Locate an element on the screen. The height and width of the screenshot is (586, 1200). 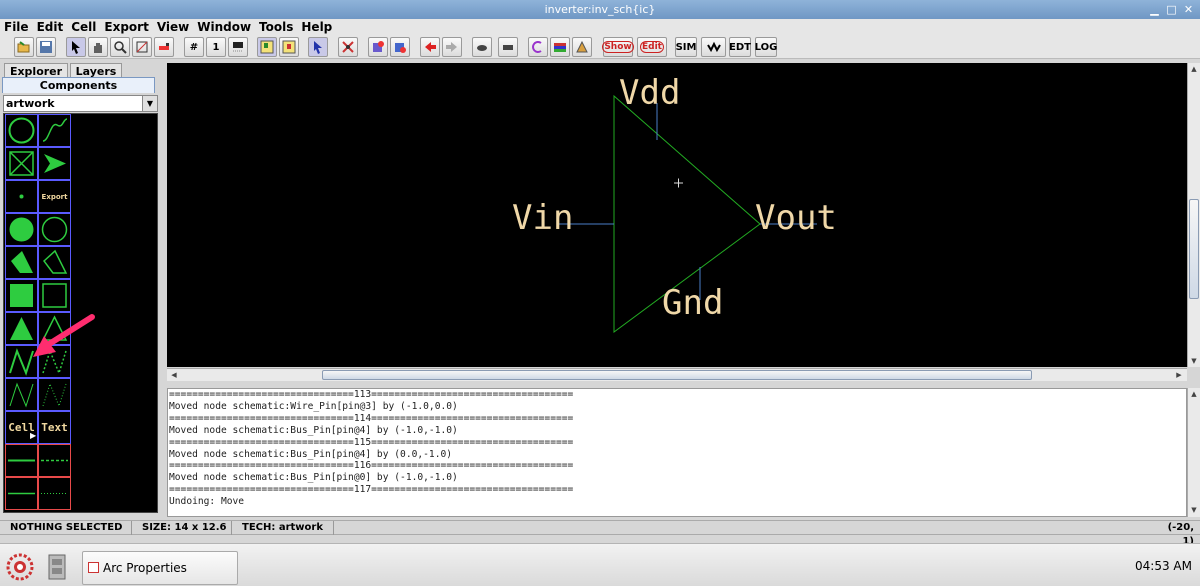
menu-window: Window is located at coordinates (224, 27).